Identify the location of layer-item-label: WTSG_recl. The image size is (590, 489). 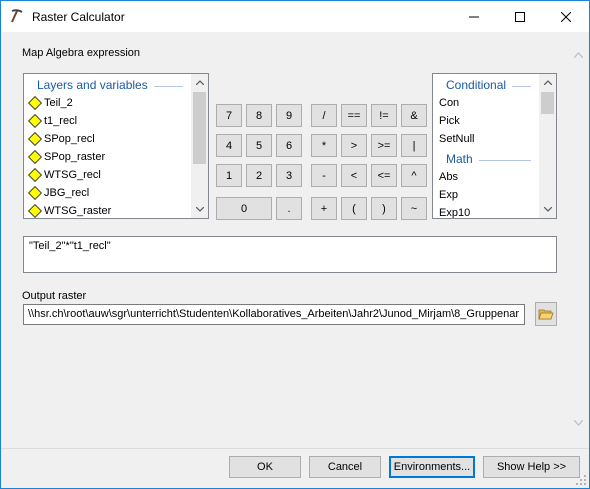
(72, 175).